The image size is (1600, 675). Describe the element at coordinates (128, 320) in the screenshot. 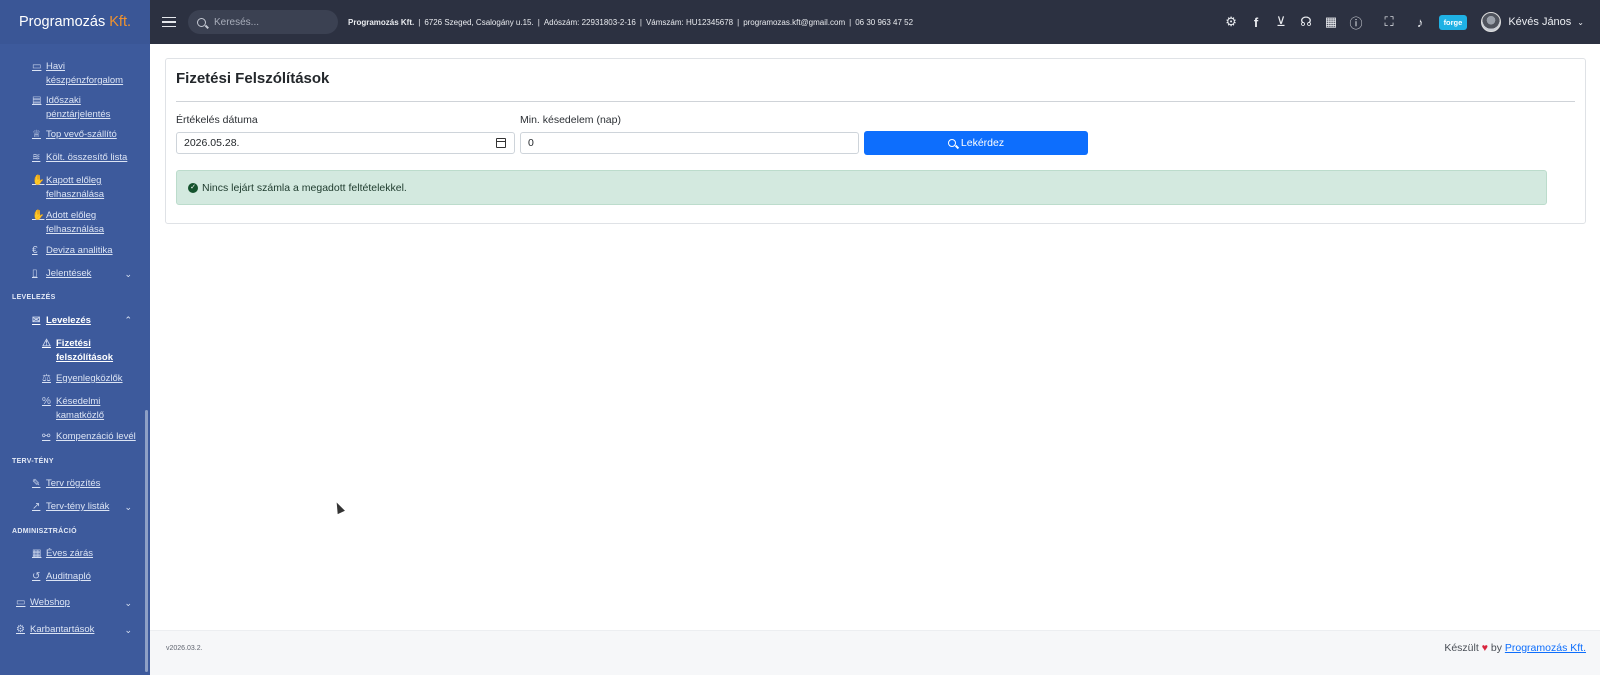

I see `chevron-up-icon: ⌃` at that location.